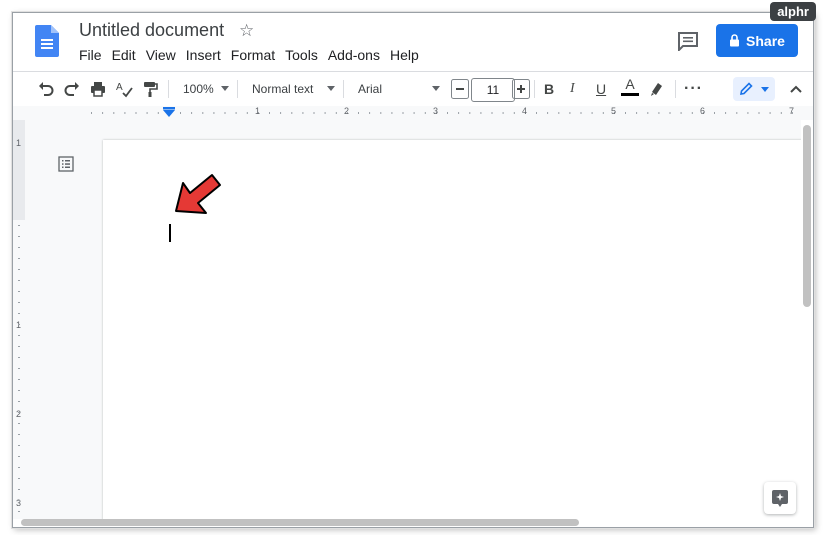 The width and height of the screenshot is (824, 535). I want to click on comments-icon, so click(688, 41).